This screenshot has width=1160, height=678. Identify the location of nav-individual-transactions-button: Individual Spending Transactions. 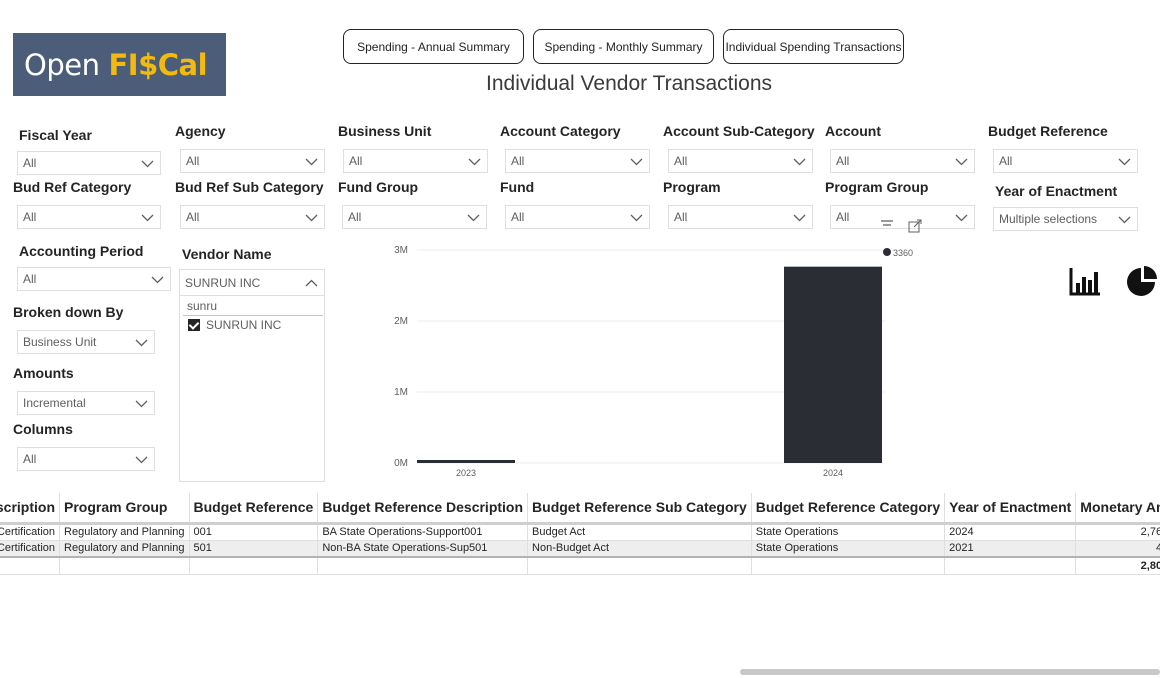
(813, 46).